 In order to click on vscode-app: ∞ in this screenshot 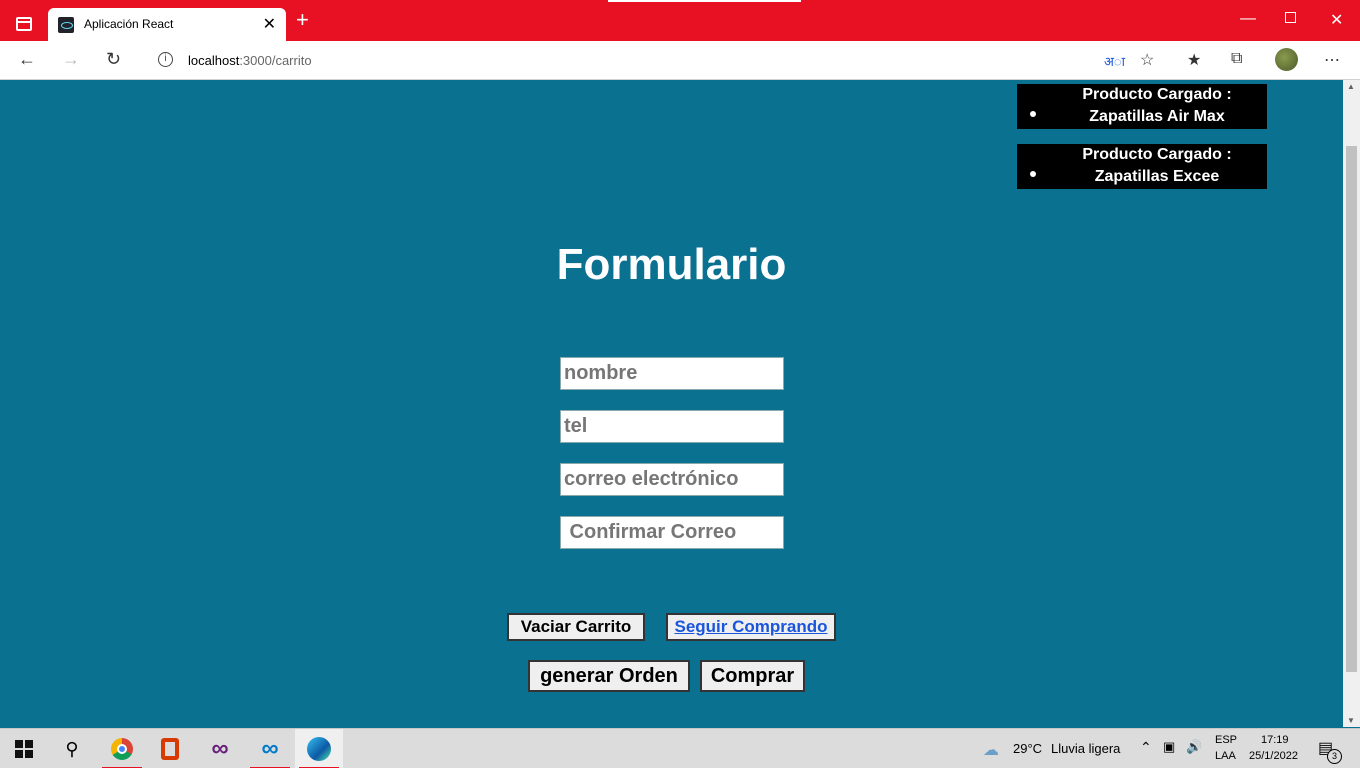, I will do `click(270, 748)`.